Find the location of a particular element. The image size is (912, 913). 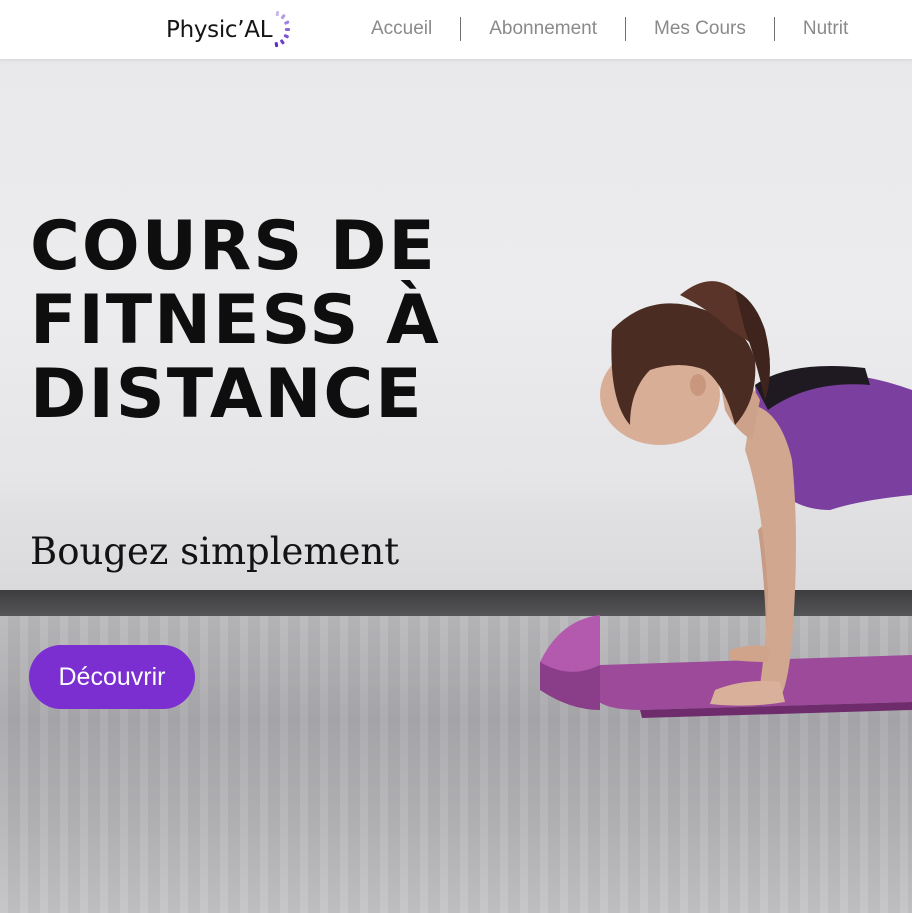

nav-item-mes-cours: Mes Cours is located at coordinates (700, 29).